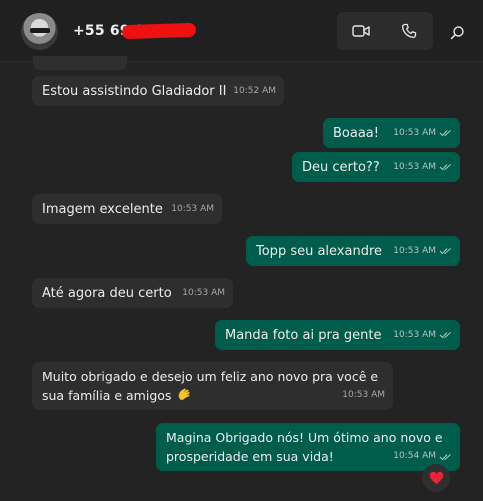 The width and height of the screenshot is (483, 501). What do you see at coordinates (341, 167) in the screenshot?
I see `message-text: Deu certo??` at bounding box center [341, 167].